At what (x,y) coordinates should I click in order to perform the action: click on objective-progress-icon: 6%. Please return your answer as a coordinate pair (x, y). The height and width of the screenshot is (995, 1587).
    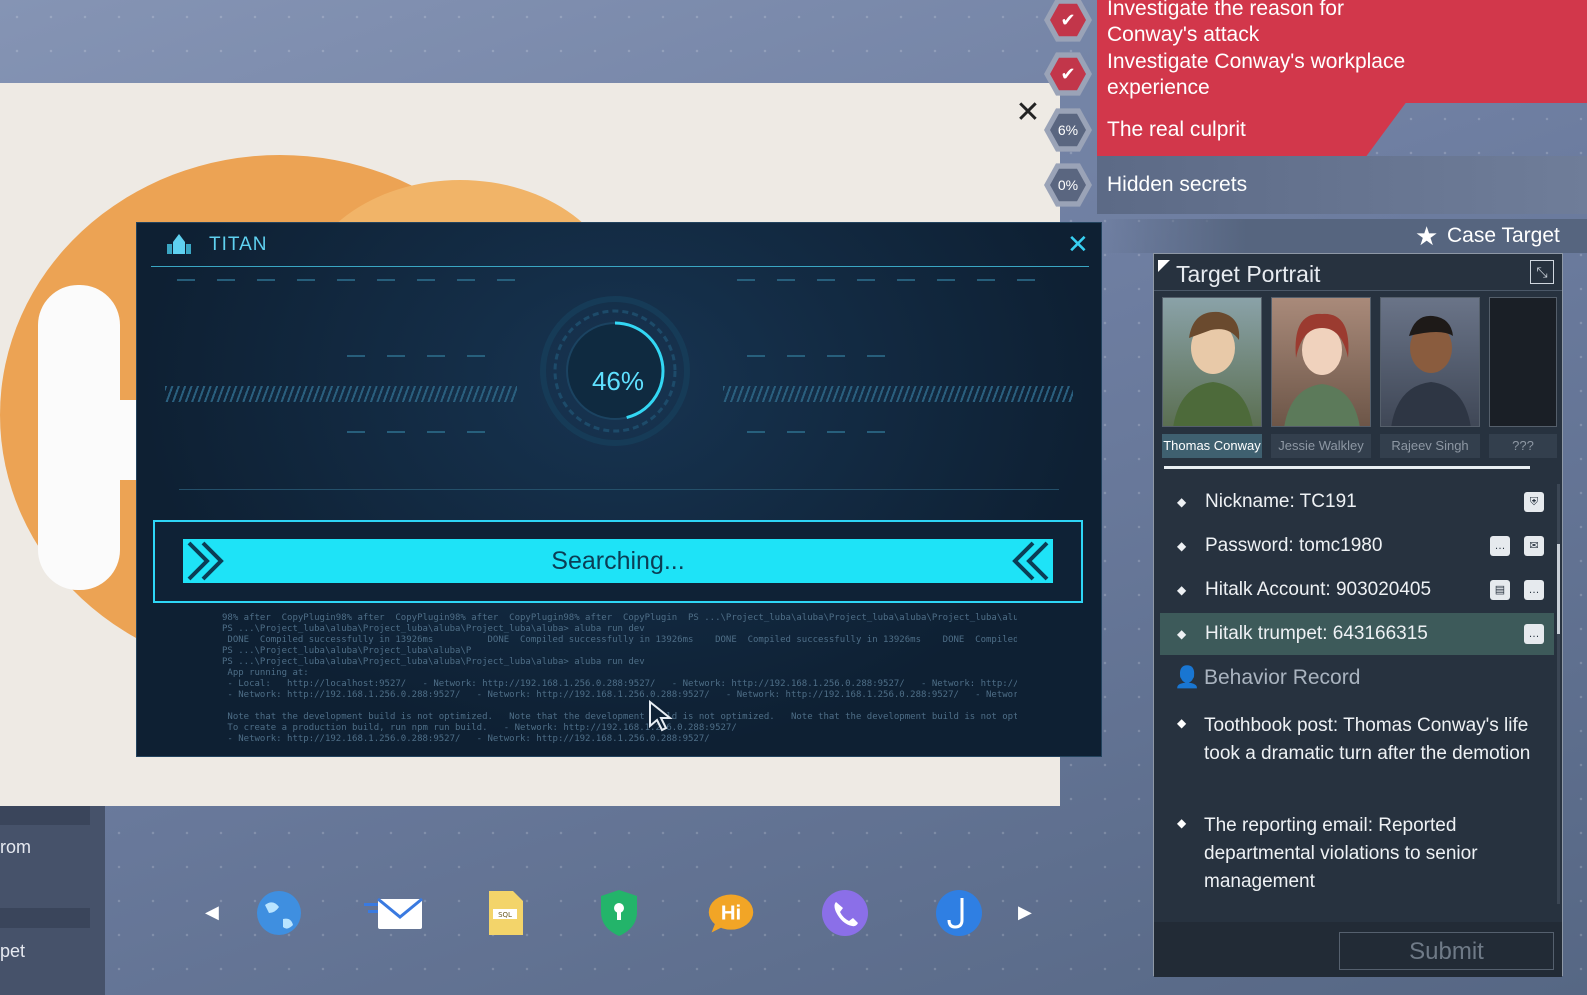
    Looking at the image, I should click on (1068, 130).